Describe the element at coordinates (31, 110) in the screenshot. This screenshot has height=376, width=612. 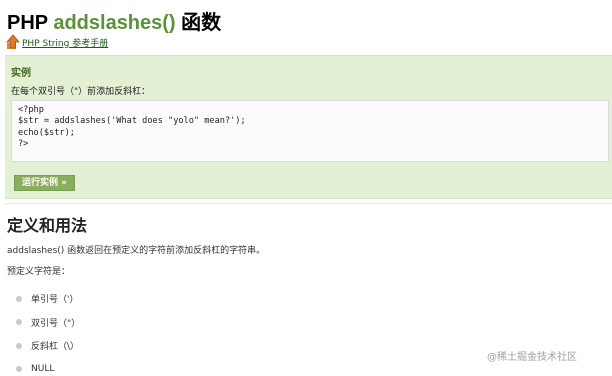
I see `code-line: <?php` at that location.